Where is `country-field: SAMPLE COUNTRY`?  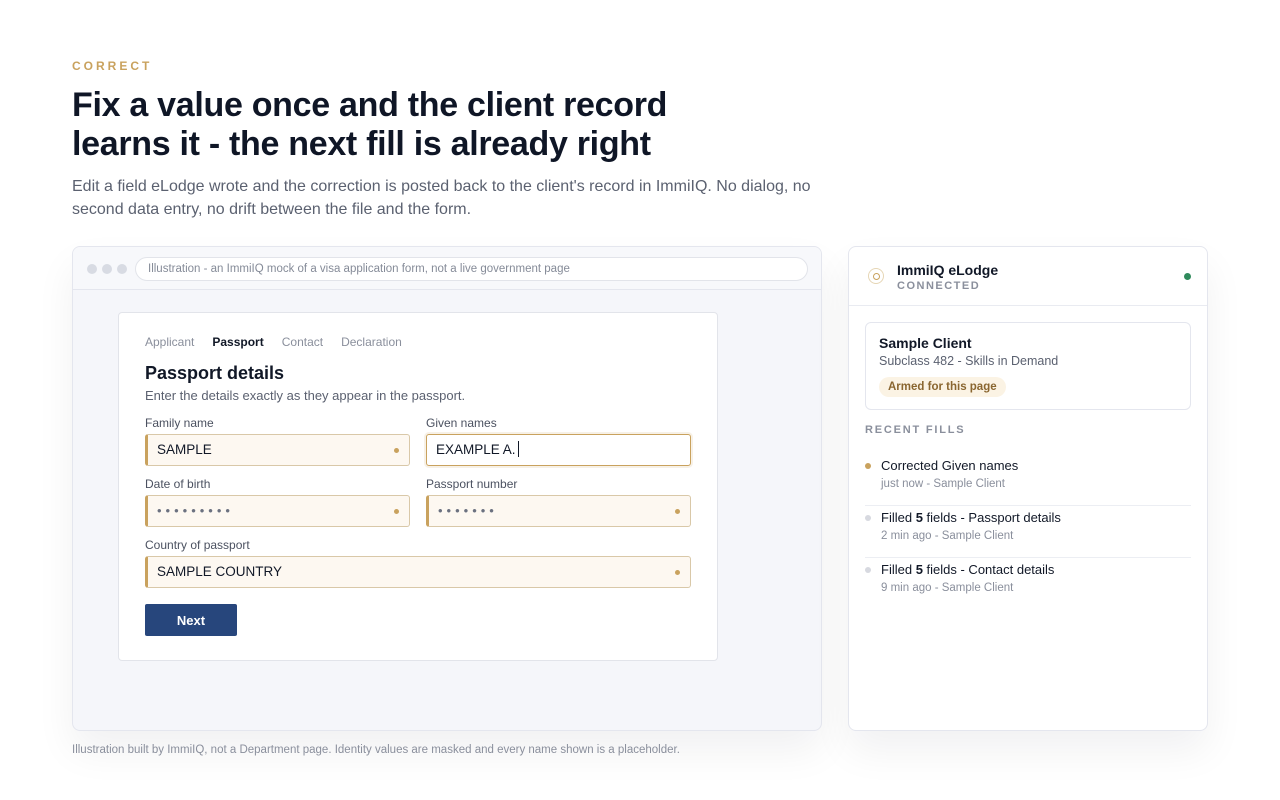 country-field: SAMPLE COUNTRY is located at coordinates (418, 572).